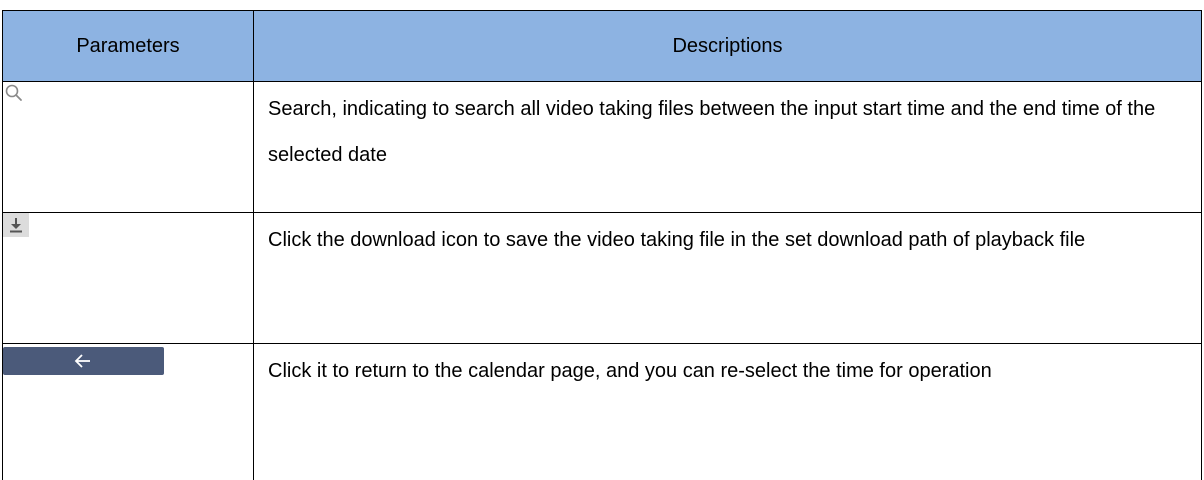  Describe the element at coordinates (16, 225) in the screenshot. I see `download-icon` at that location.